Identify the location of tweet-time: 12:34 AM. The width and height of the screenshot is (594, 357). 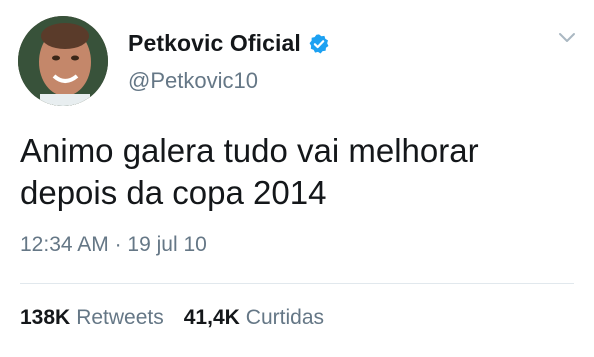
(64, 244).